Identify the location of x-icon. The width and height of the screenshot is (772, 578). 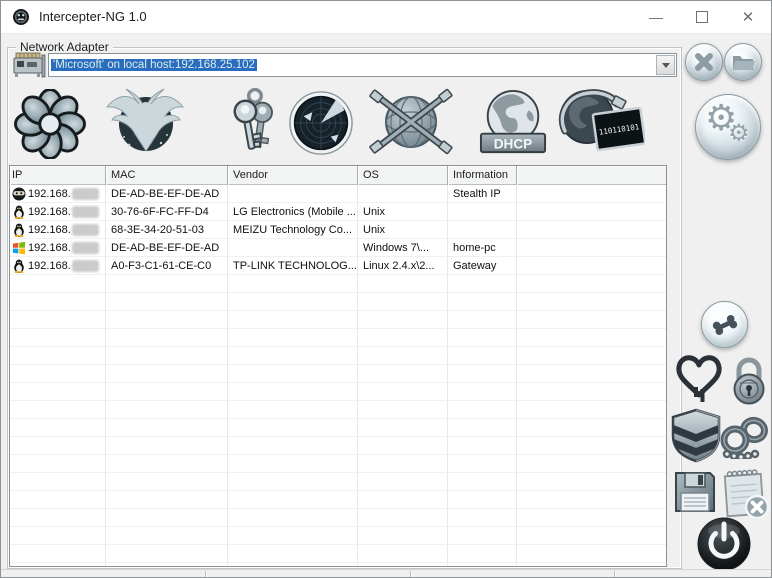
(704, 62).